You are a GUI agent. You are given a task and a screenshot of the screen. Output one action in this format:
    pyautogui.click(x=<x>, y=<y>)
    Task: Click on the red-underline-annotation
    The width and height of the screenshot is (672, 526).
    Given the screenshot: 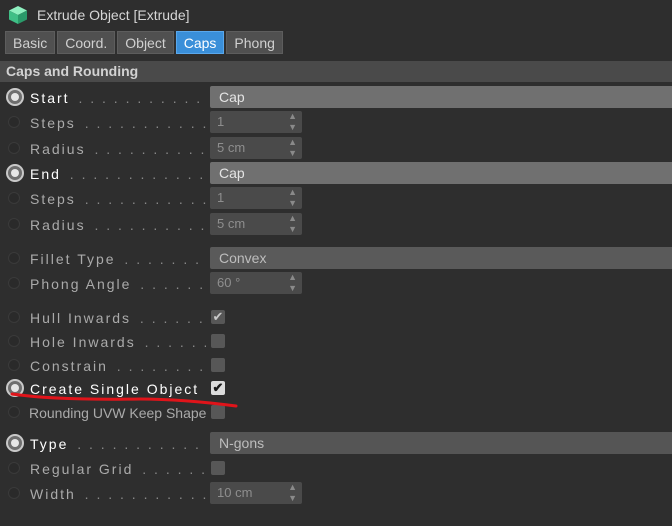 What is the action you would take?
    pyautogui.click(x=124, y=400)
    